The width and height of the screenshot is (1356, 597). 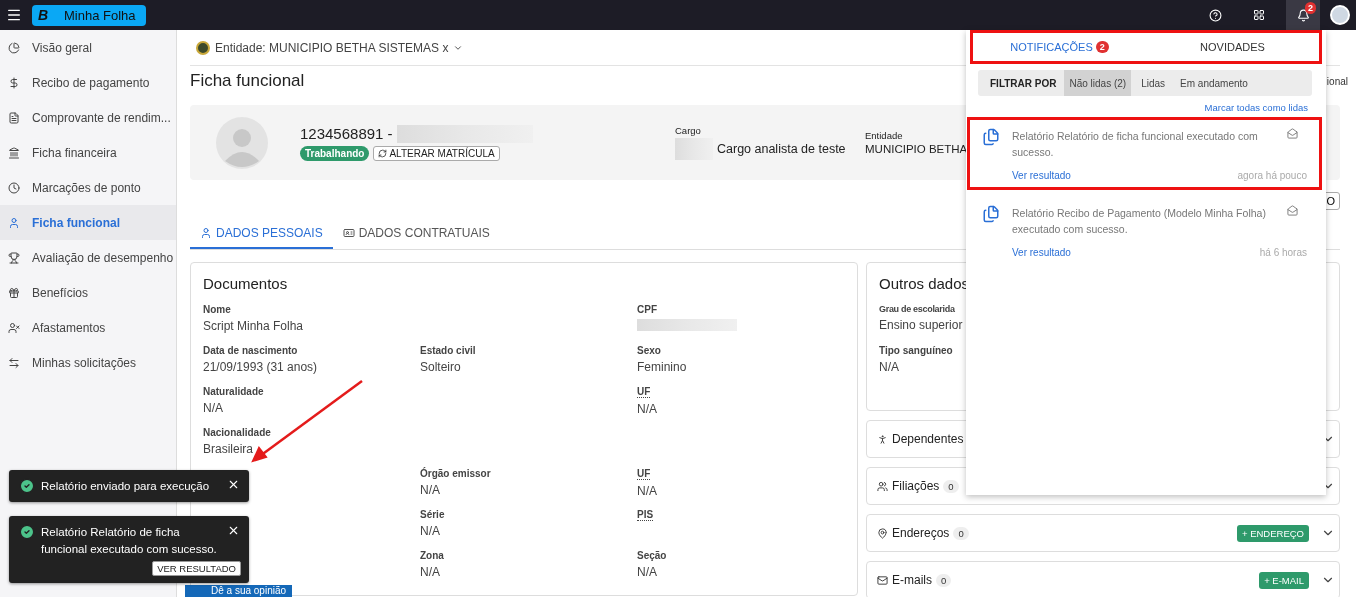 What do you see at coordinates (228, 449) in the screenshot?
I see `field-value: Brasileira` at bounding box center [228, 449].